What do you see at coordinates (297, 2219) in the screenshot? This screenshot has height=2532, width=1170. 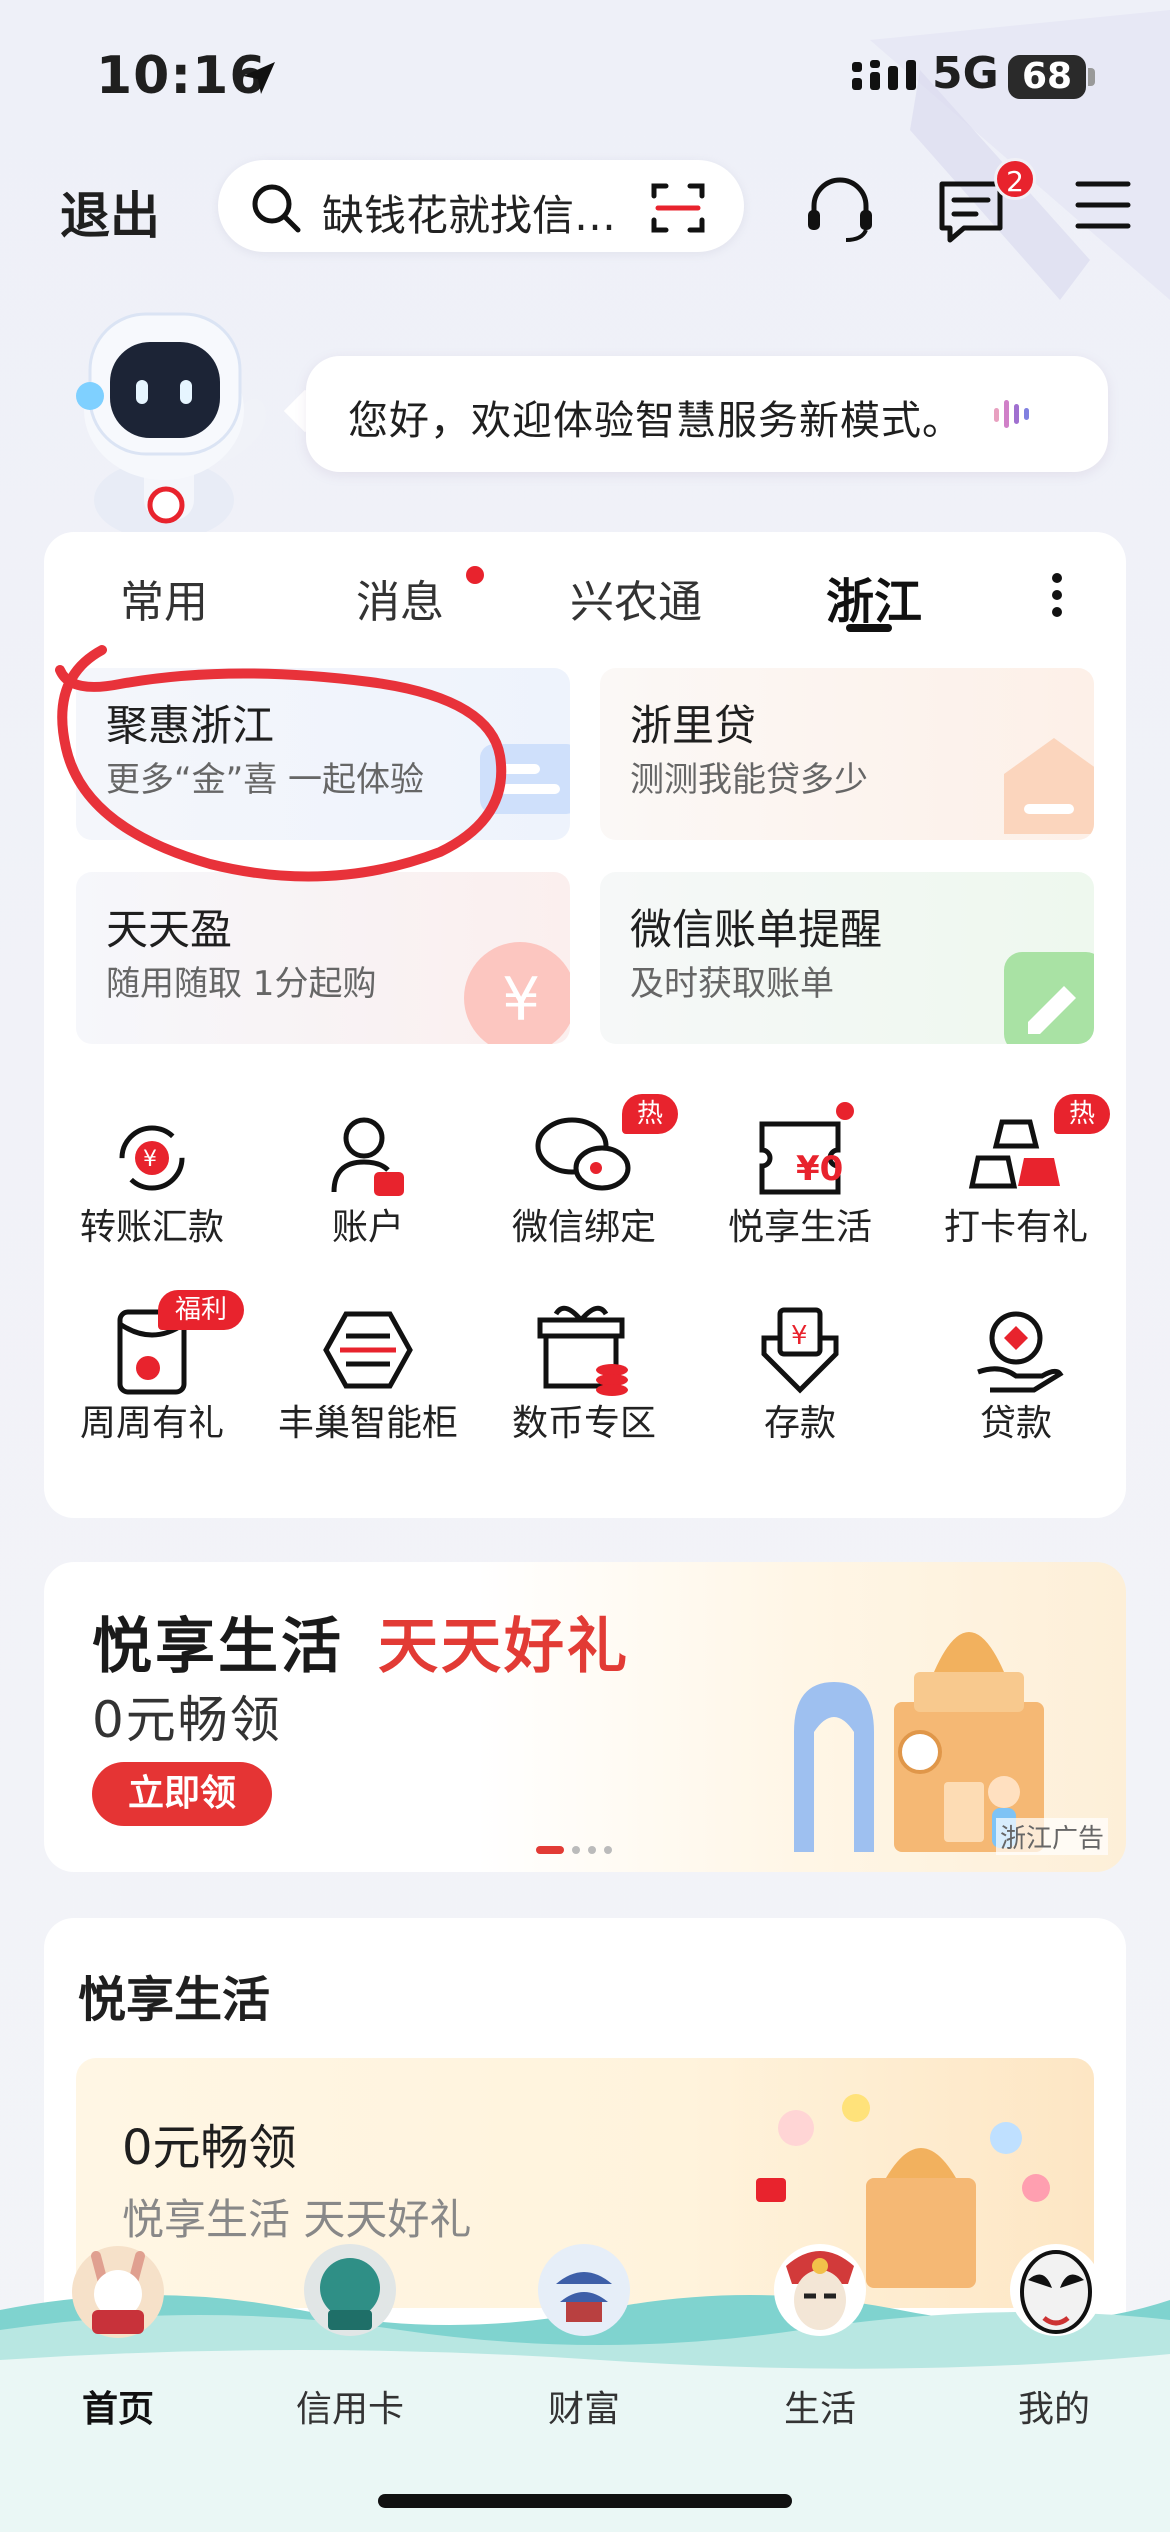 I see `card-subtitle: 悦享生活 天天好礼` at bounding box center [297, 2219].